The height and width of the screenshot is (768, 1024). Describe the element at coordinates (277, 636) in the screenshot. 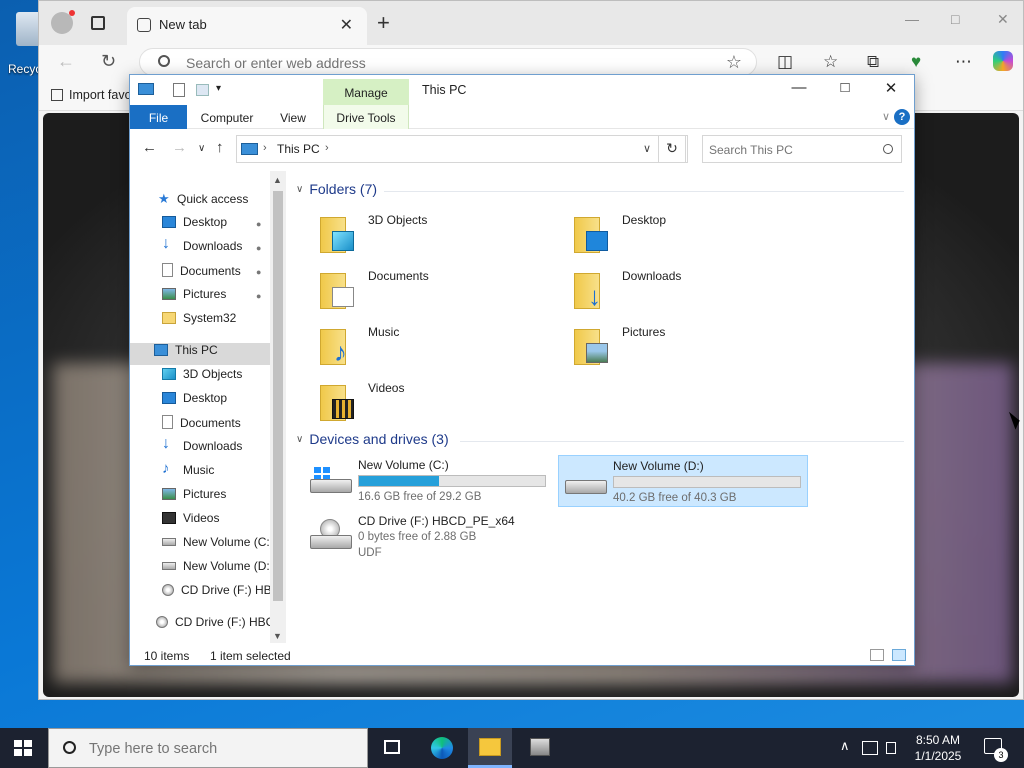

I see `scroll-down-icon: ▼` at that location.